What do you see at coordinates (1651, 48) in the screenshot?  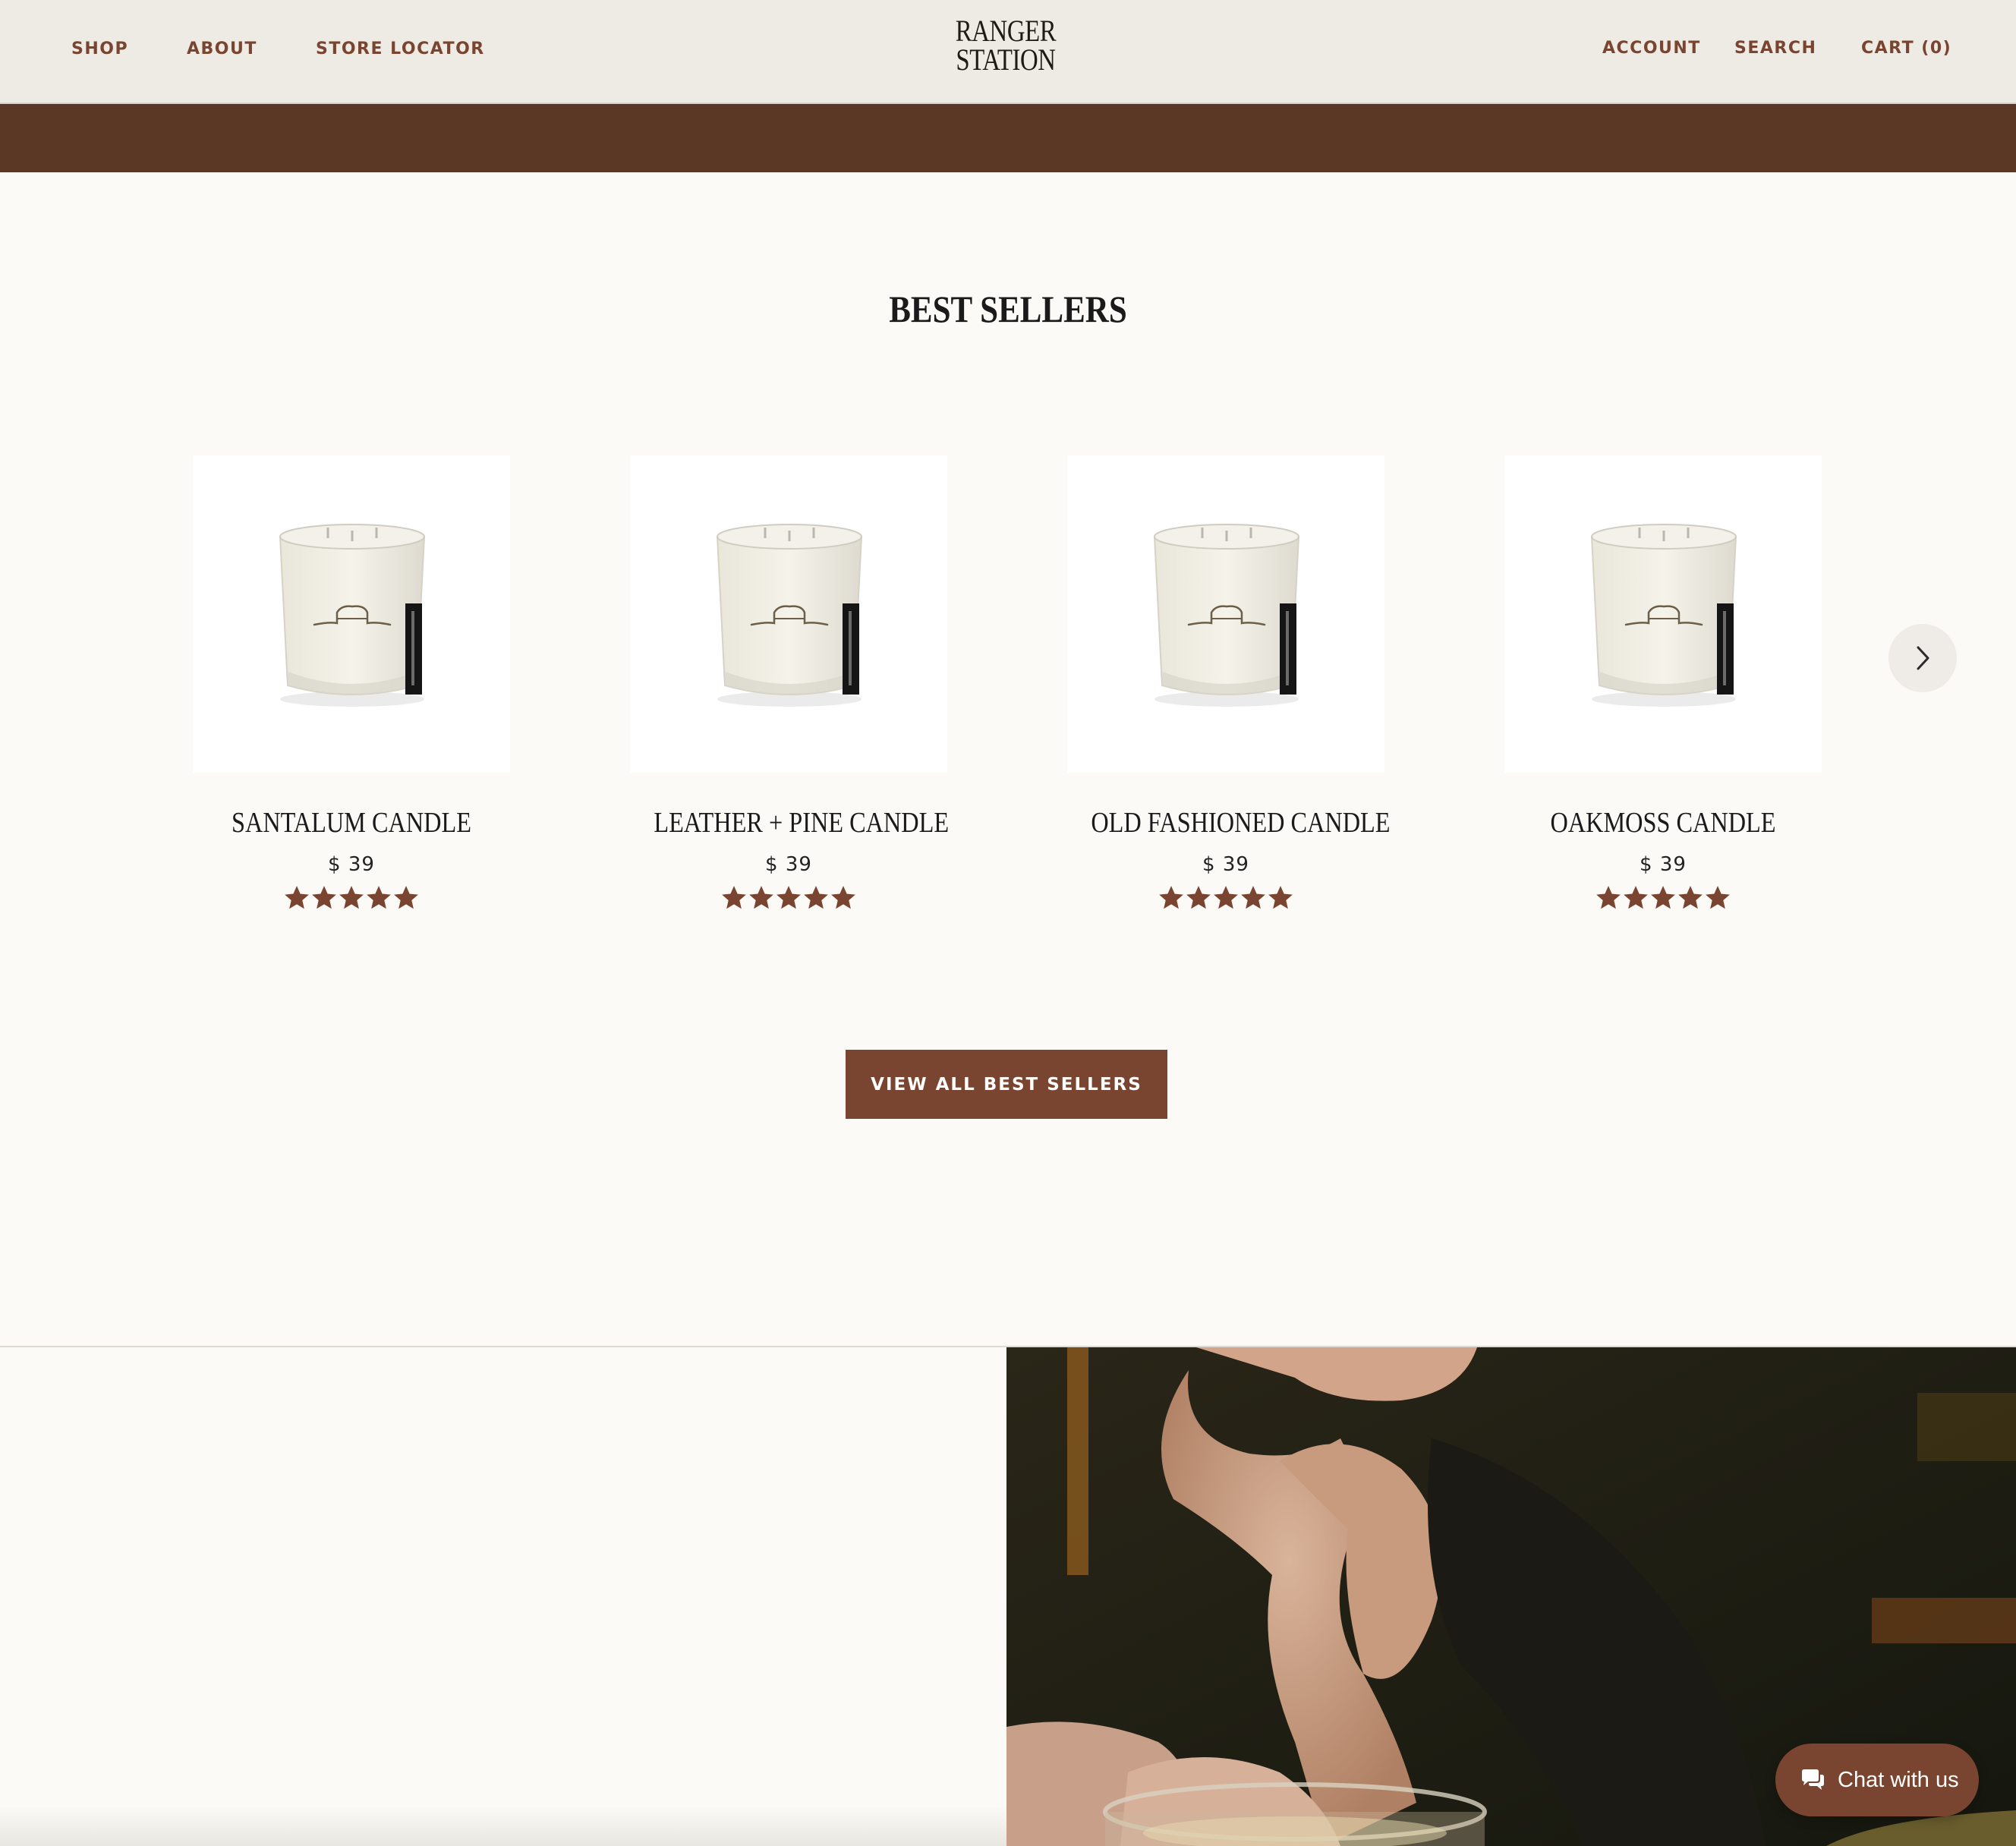 I see `nav-account-link: ACCOUNT` at bounding box center [1651, 48].